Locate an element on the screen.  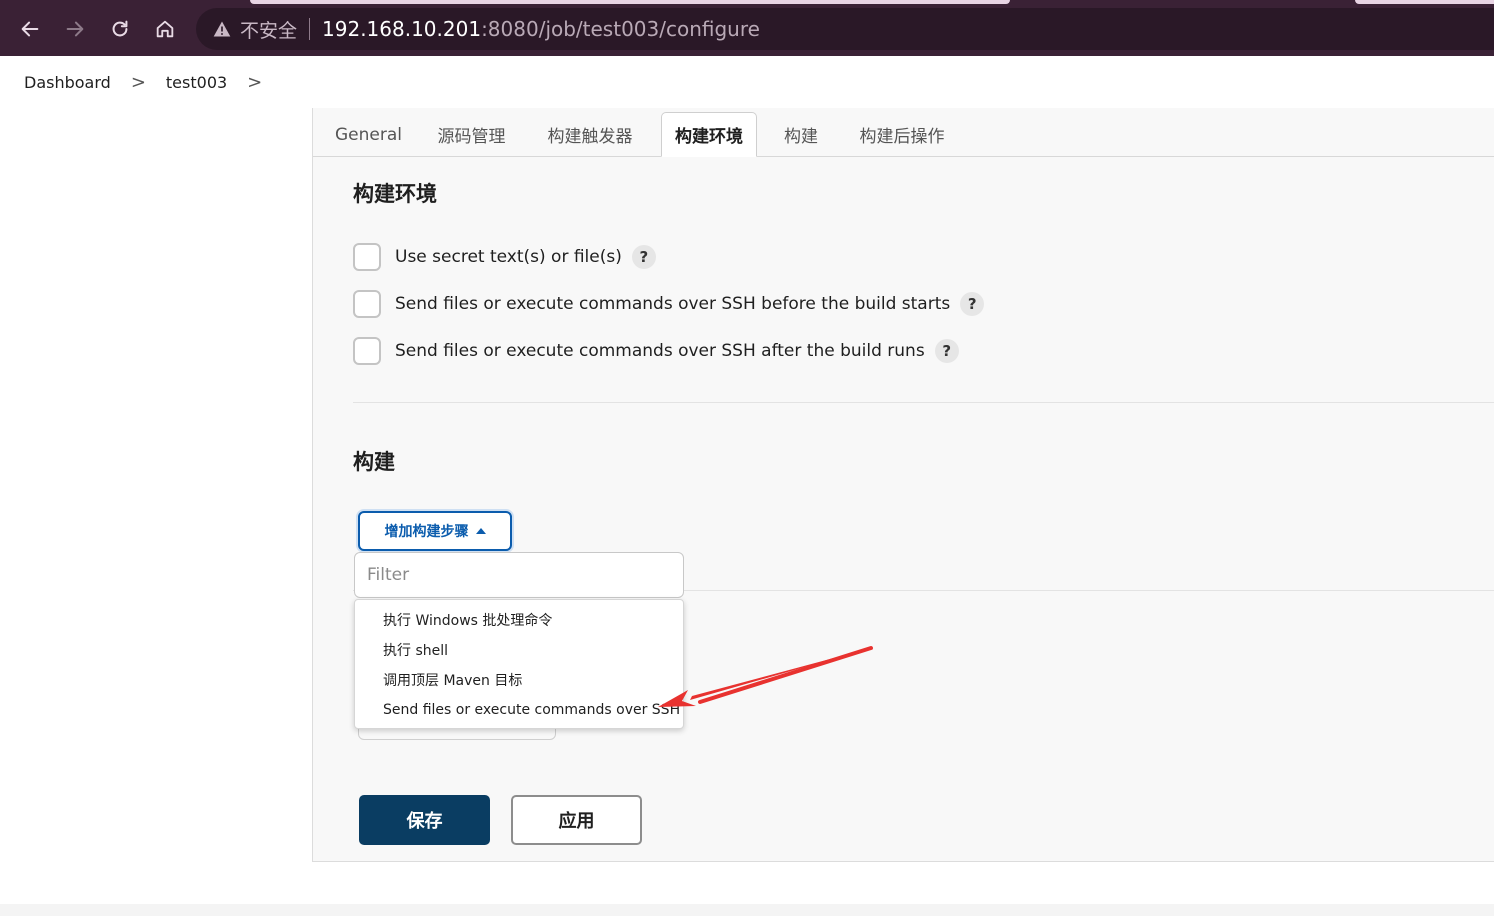
breadcrumb-job: test003 is located at coordinates (196, 82).